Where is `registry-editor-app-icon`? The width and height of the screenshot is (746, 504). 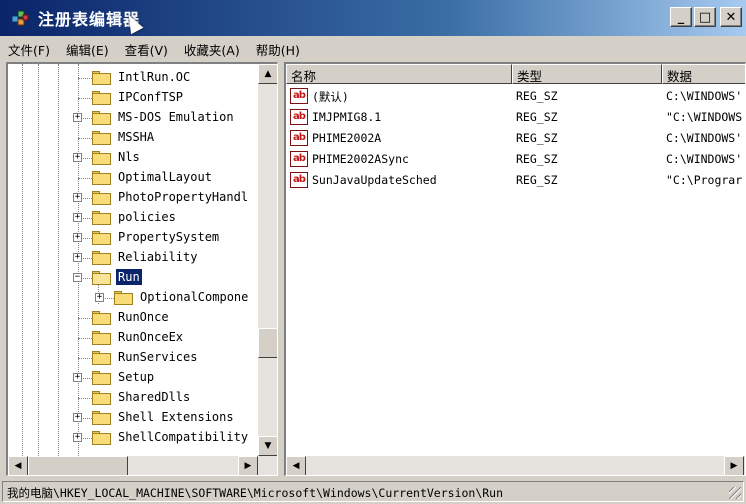 registry-editor-app-icon is located at coordinates (20, 18).